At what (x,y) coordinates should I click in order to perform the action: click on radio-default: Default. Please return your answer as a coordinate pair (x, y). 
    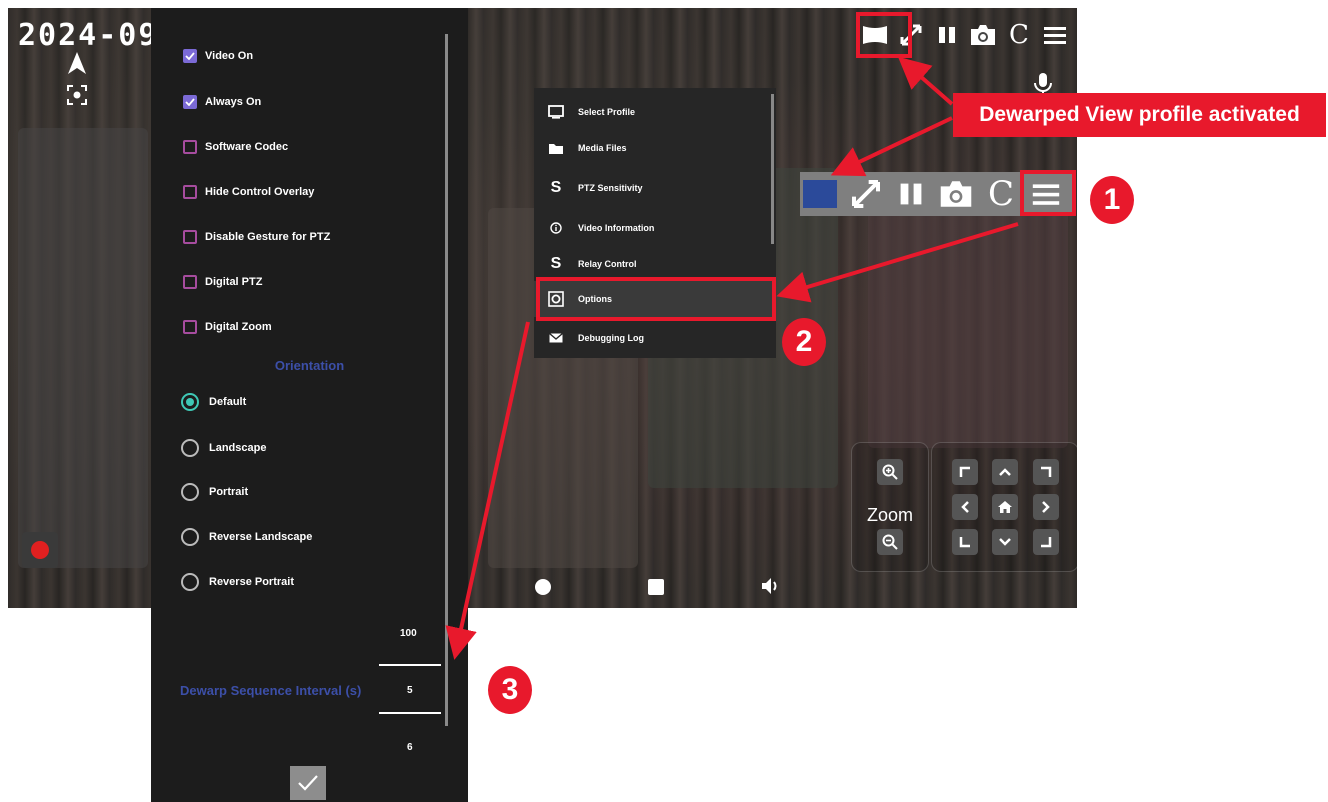
    Looking at the image, I should click on (213, 402).